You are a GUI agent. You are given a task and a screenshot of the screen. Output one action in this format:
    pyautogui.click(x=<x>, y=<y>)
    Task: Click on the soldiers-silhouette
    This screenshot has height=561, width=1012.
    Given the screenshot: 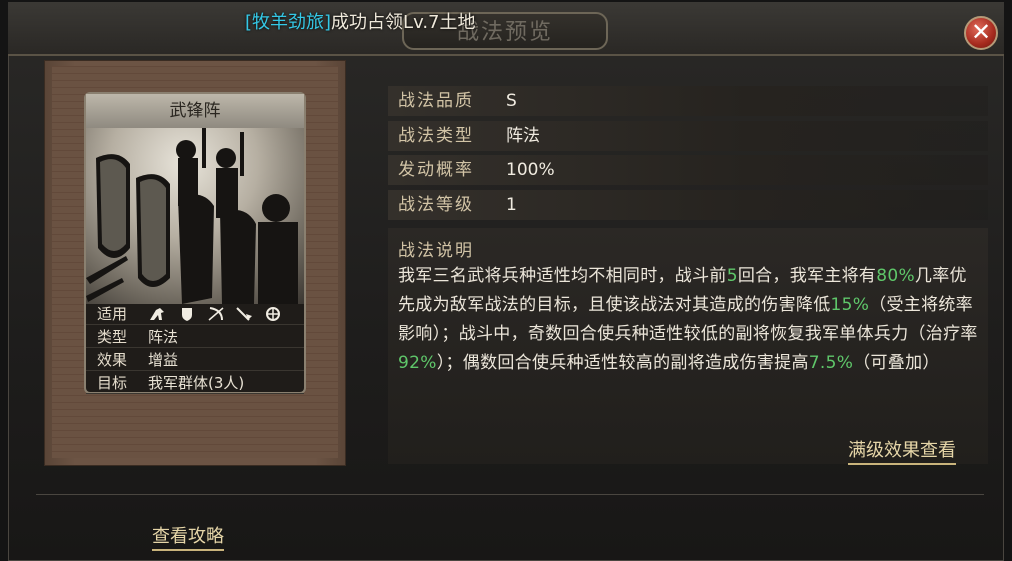 What is the action you would take?
    pyautogui.click(x=192, y=216)
    